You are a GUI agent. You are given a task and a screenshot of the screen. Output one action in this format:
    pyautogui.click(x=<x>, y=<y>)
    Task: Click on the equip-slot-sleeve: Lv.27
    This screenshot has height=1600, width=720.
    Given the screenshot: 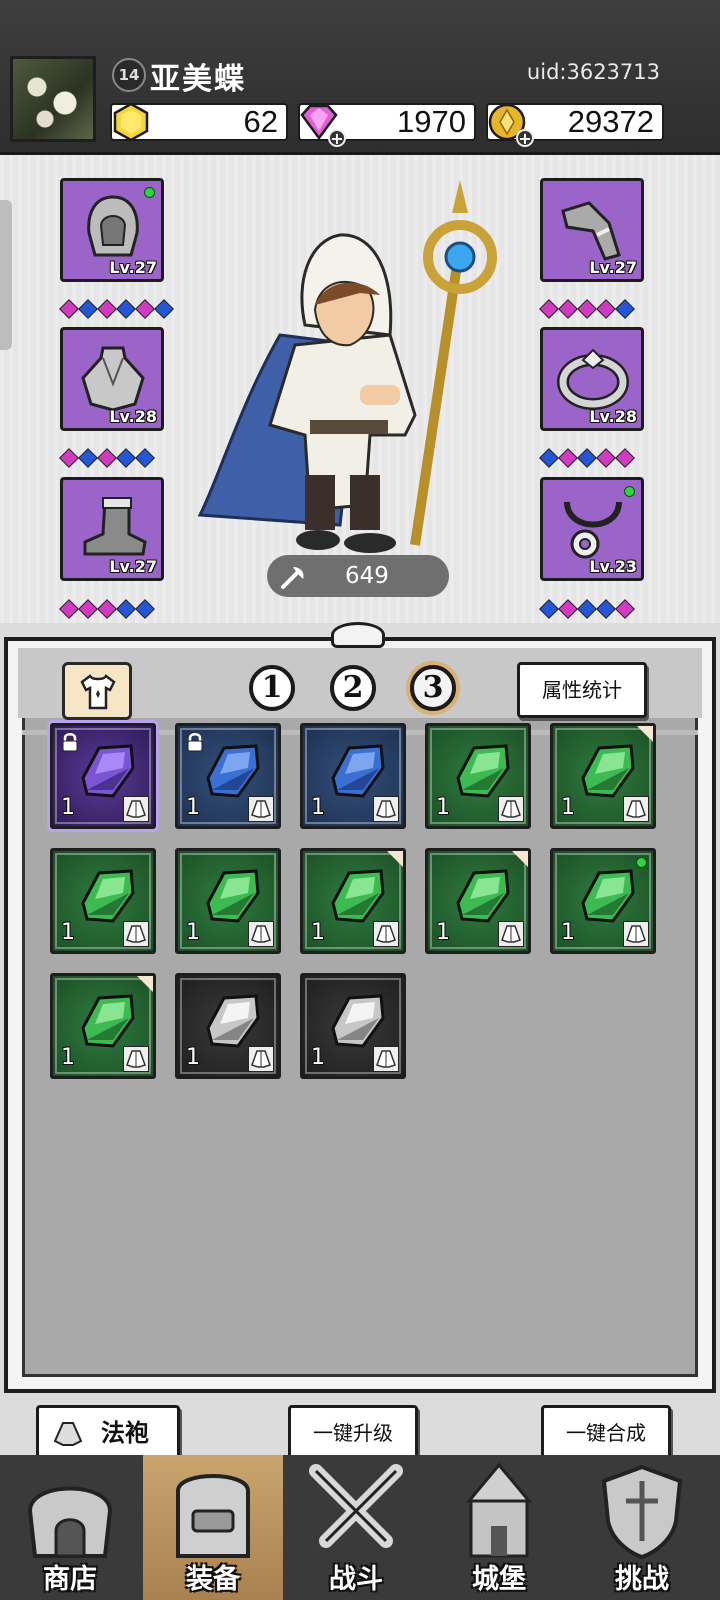 What is the action you would take?
    pyautogui.click(x=592, y=230)
    